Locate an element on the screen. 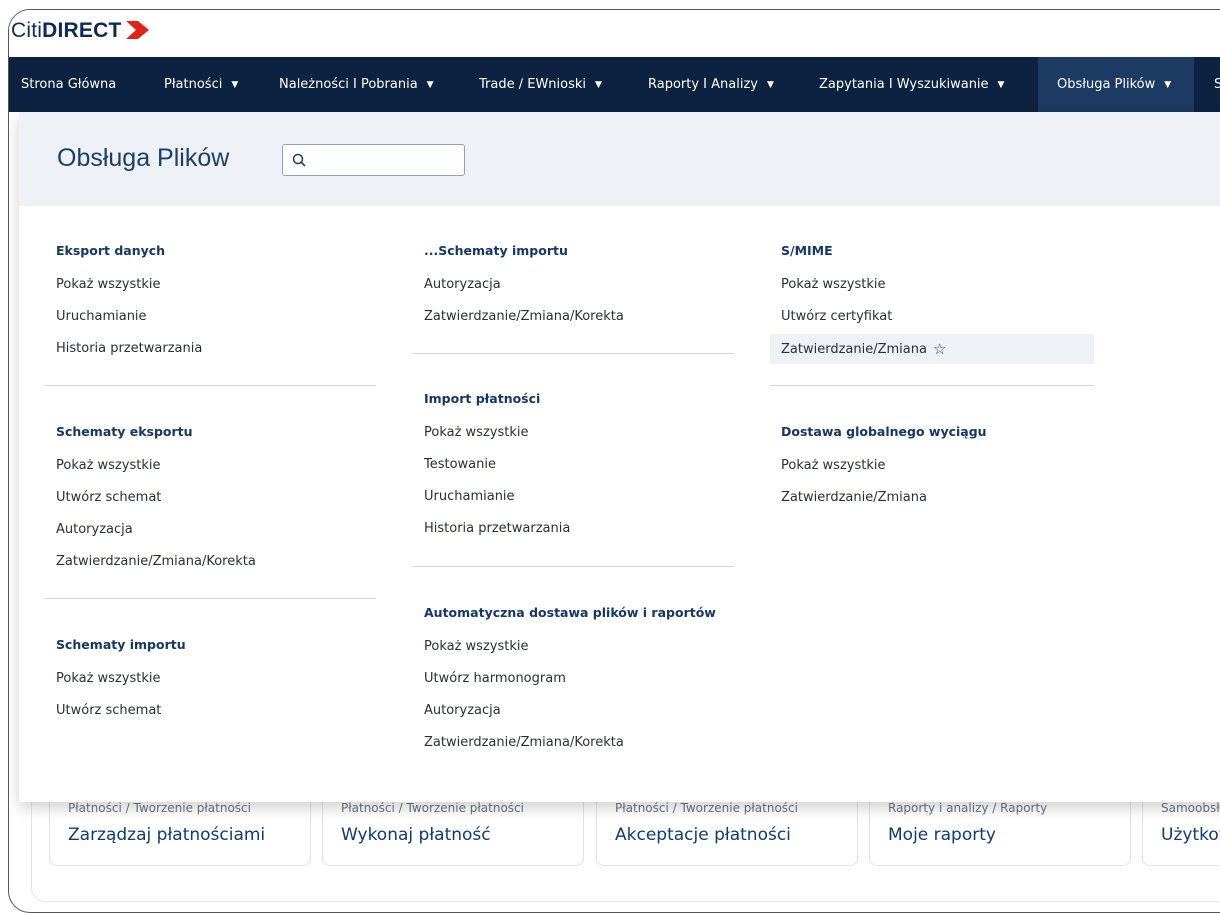 The height and width of the screenshot is (913, 1220). mega-menu-title: Obsługa Plików is located at coordinates (143, 158).